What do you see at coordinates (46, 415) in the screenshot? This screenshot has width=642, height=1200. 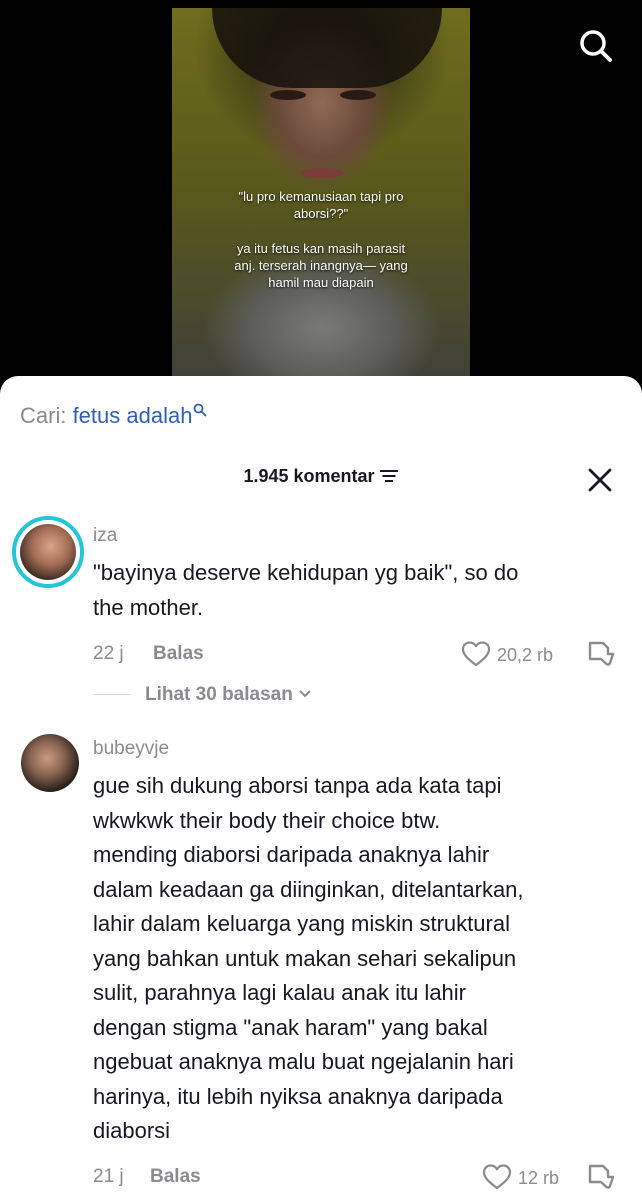 I see `search-prefix: Cari:` at bounding box center [46, 415].